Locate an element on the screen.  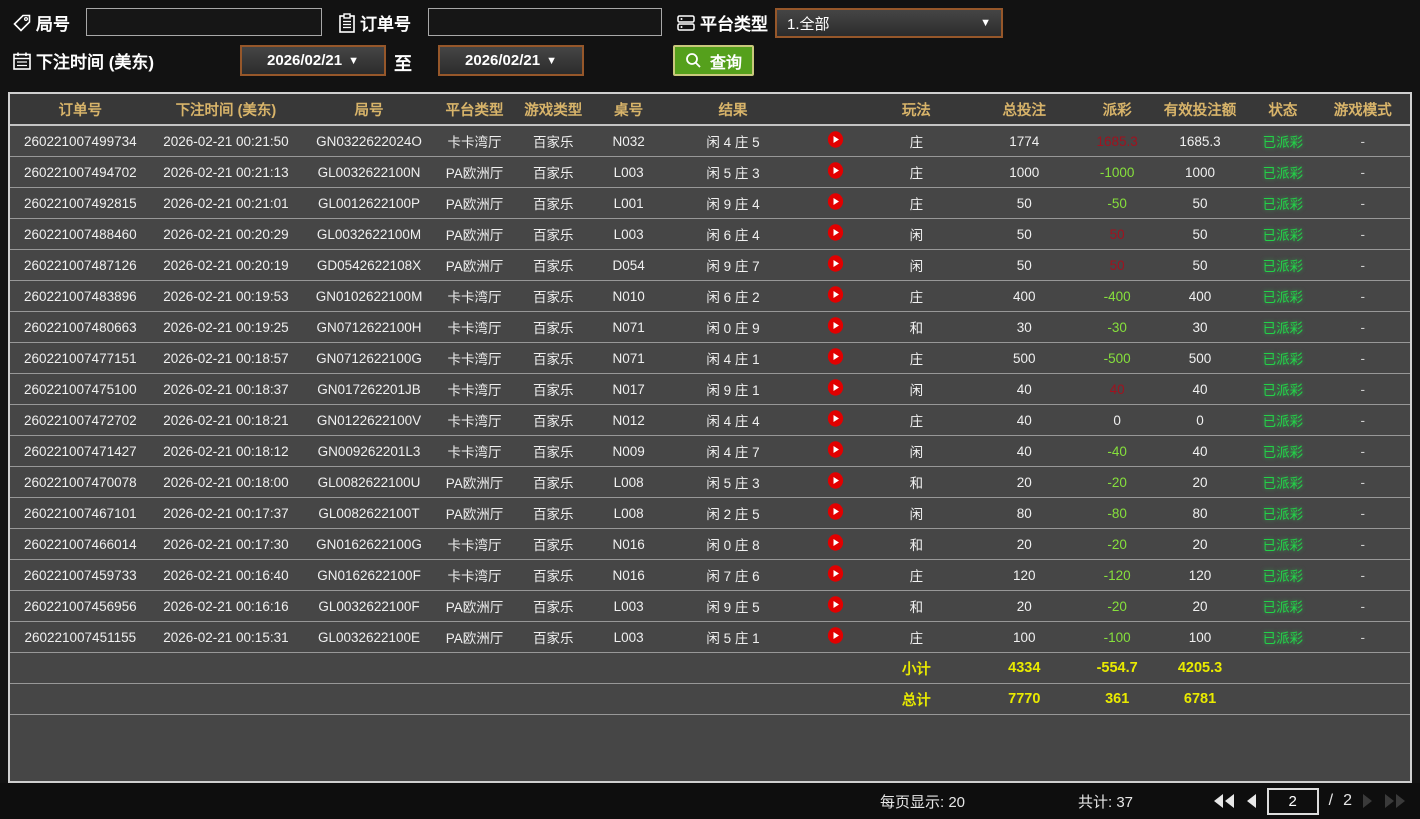
platform-type-value: 1.全部 is located at coordinates (808, 24).